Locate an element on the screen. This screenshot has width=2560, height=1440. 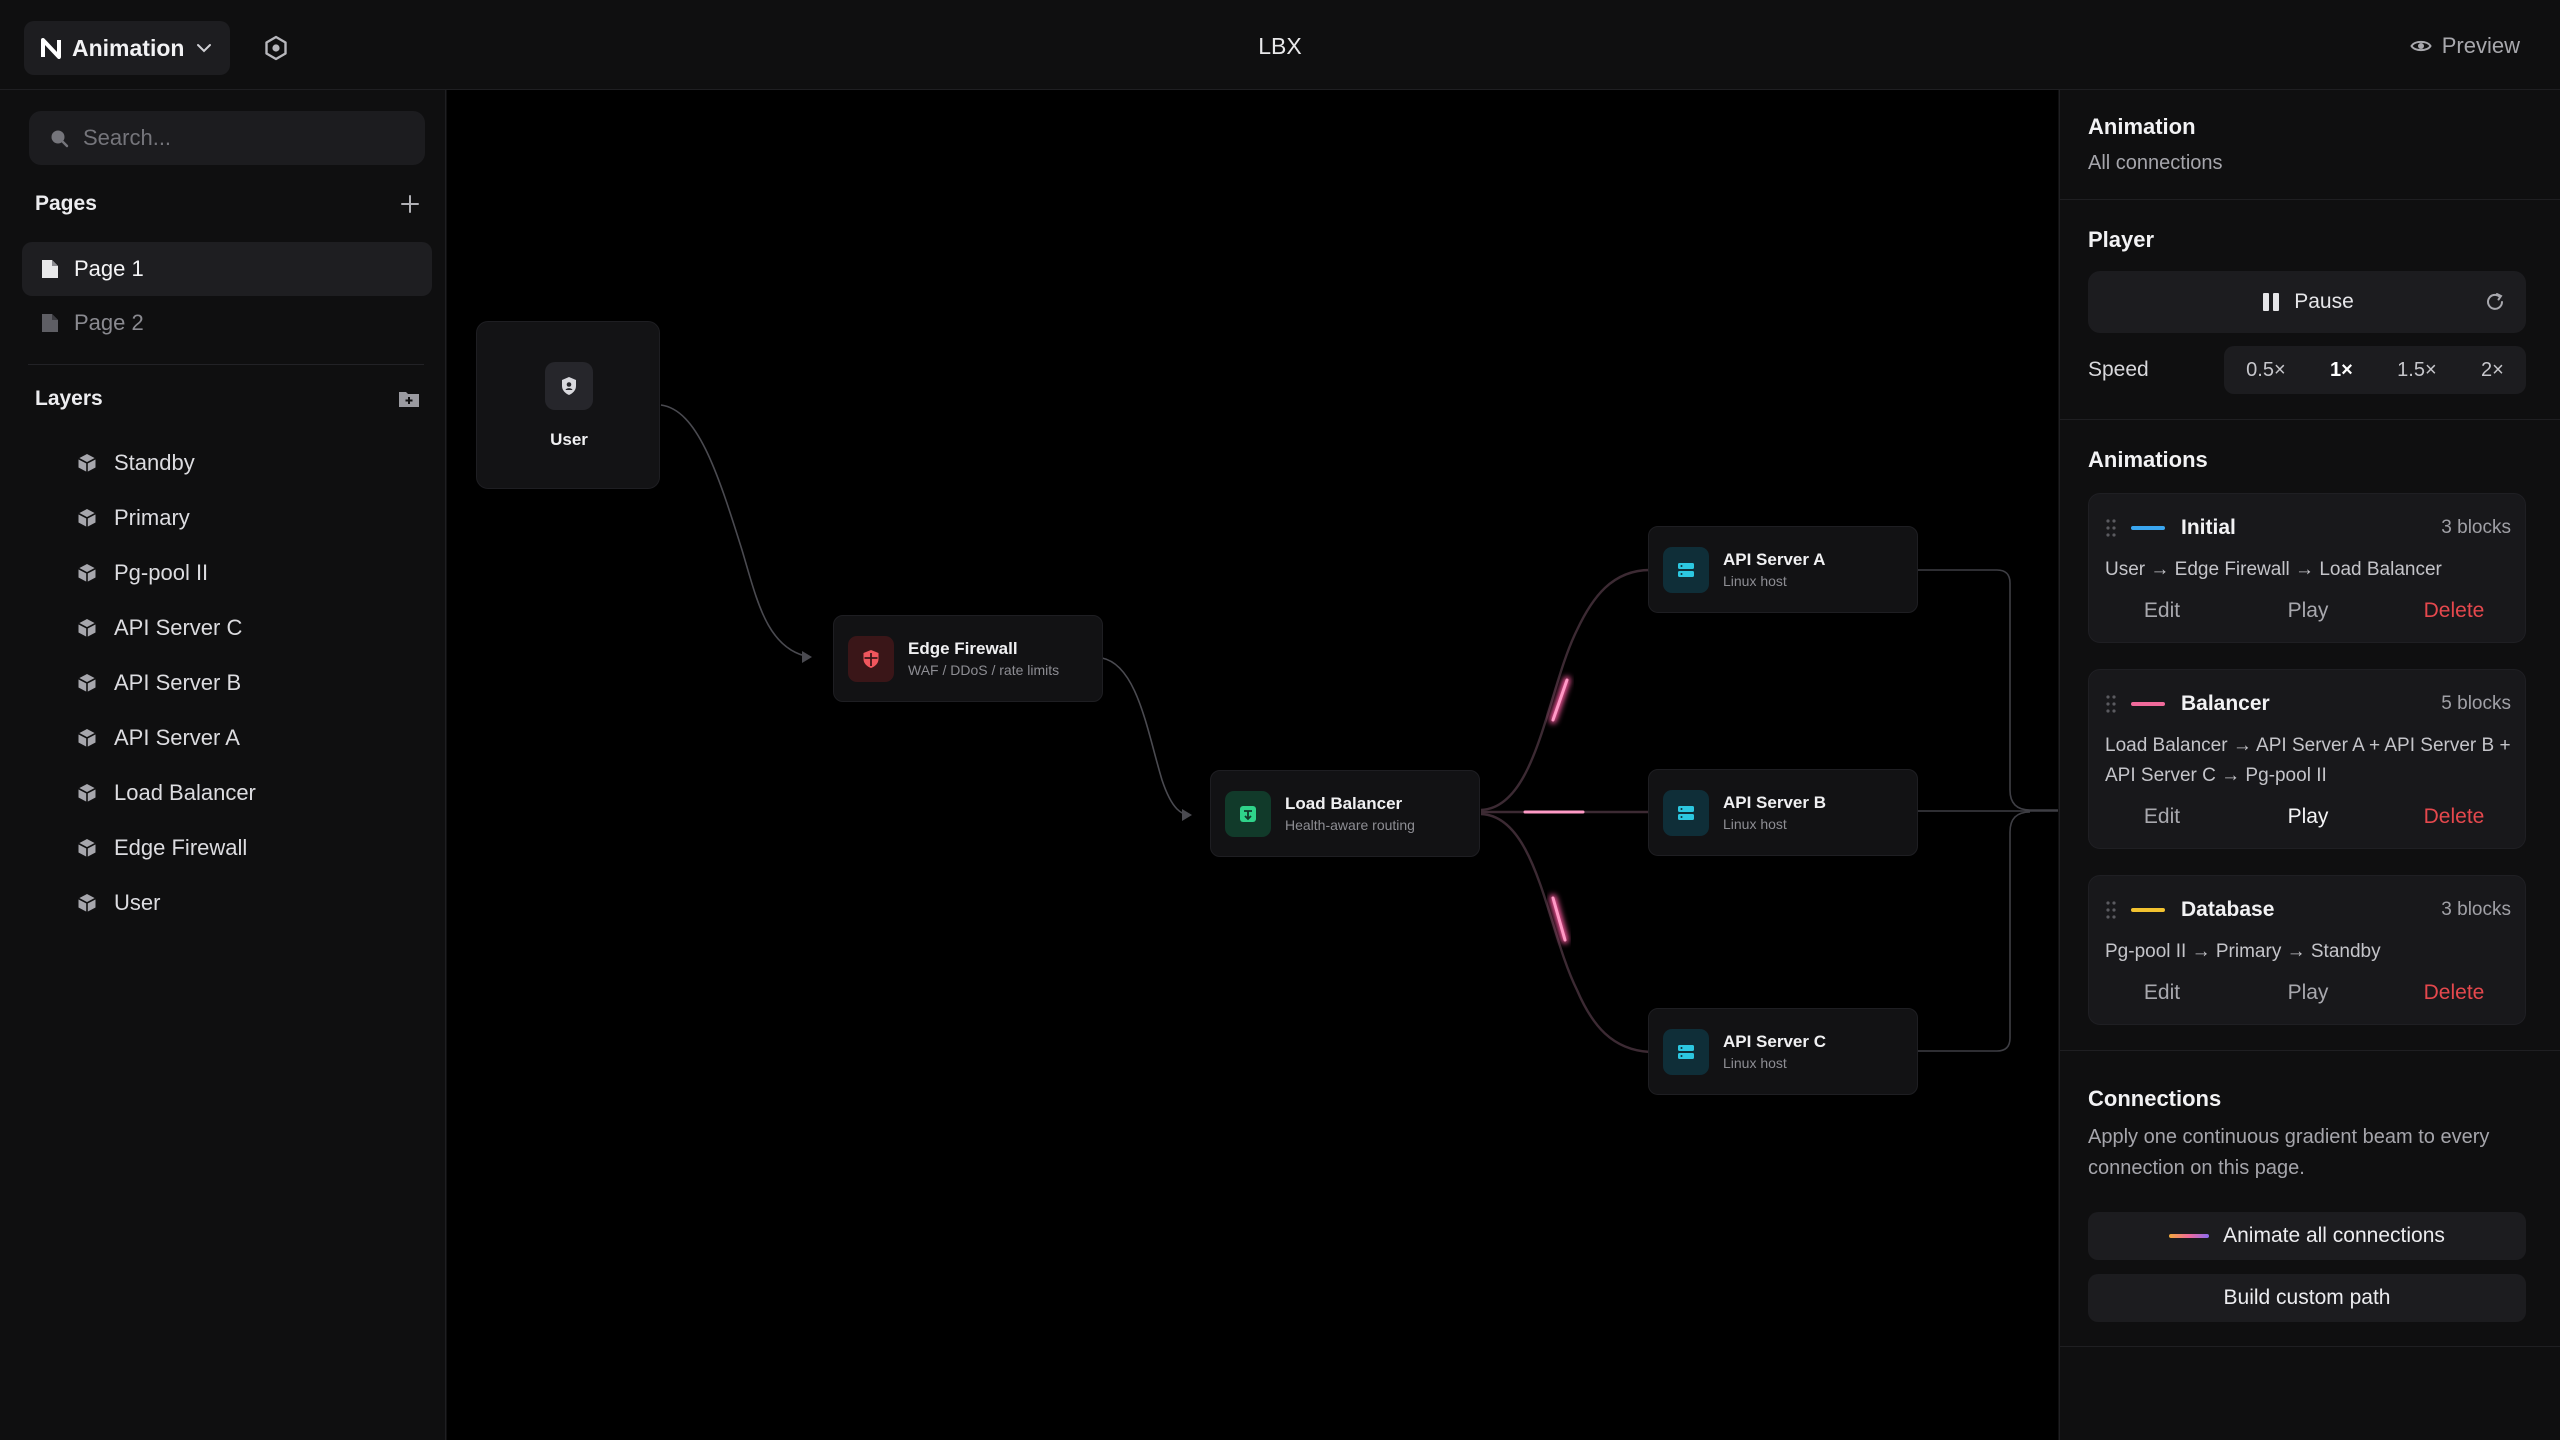
page-item-page-2: Page 2 is located at coordinates (227, 323).